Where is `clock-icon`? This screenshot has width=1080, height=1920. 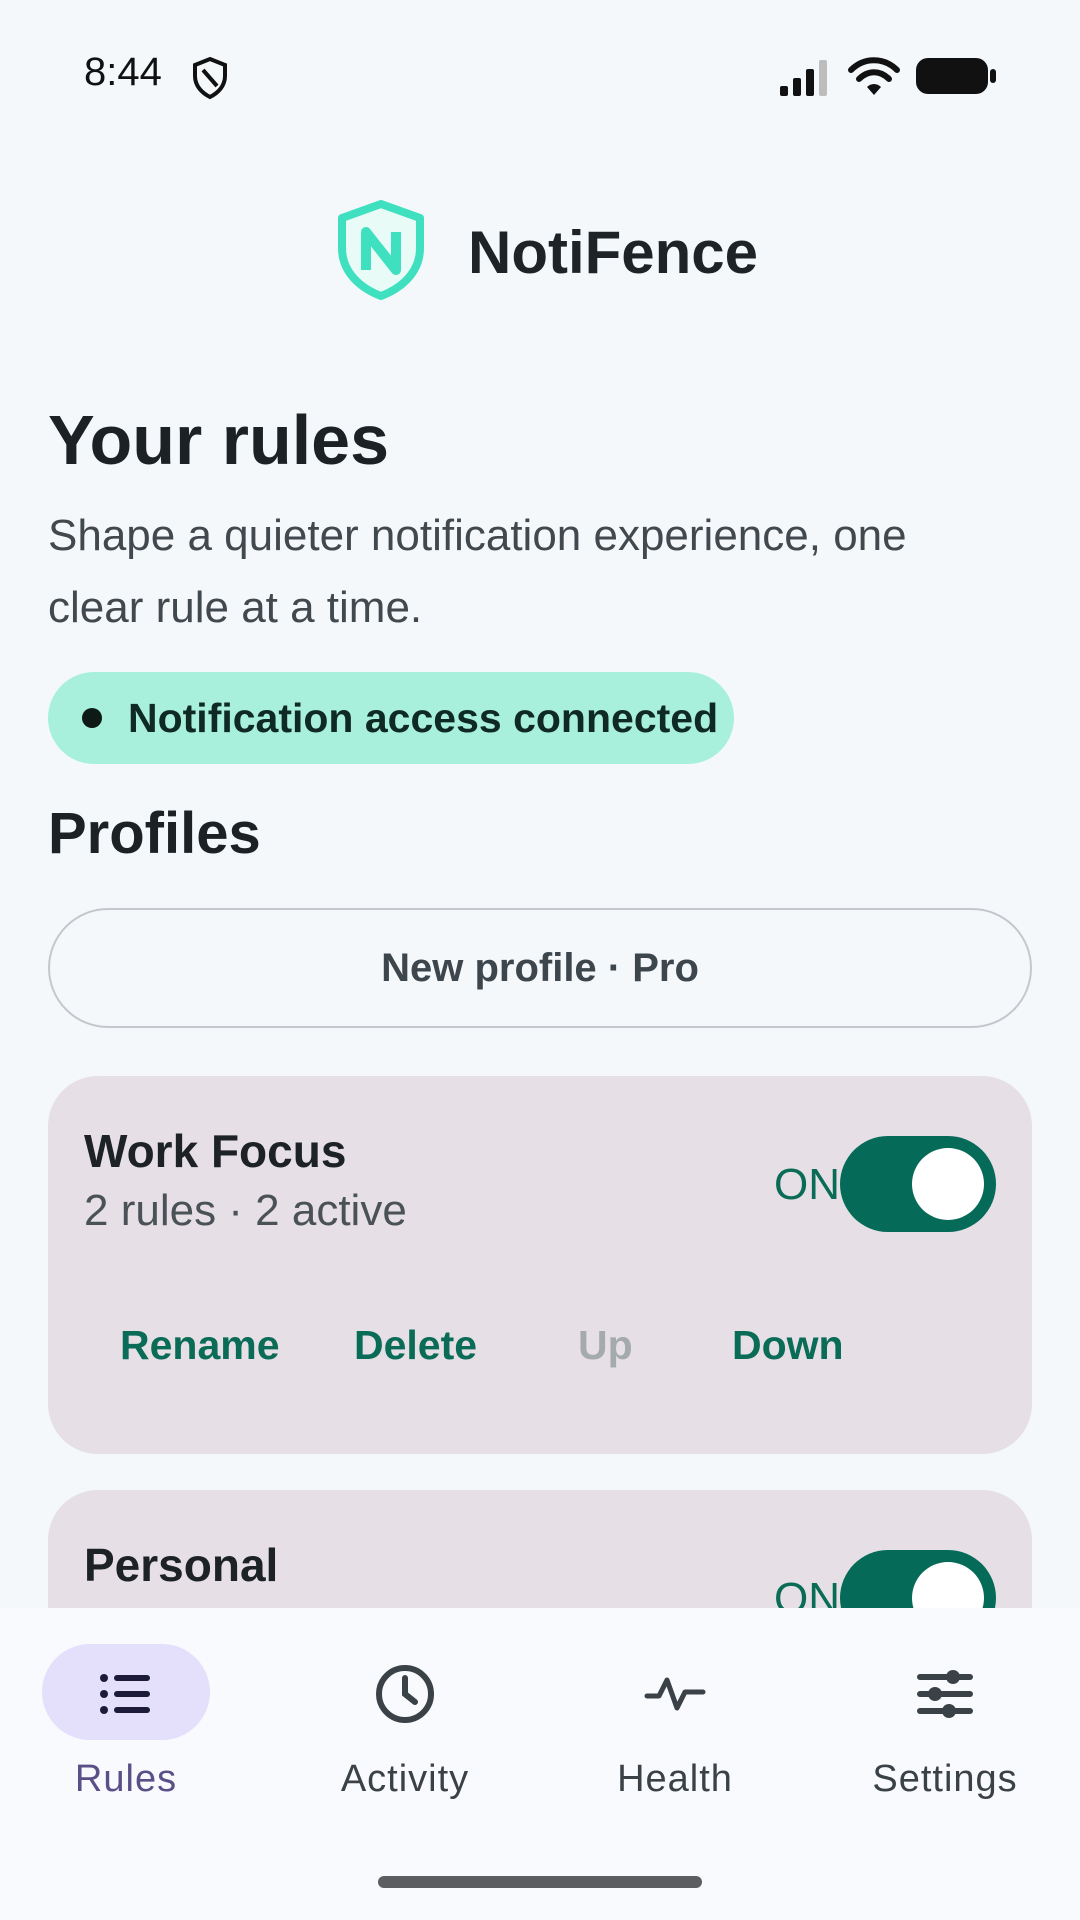
clock-icon is located at coordinates (405, 1694).